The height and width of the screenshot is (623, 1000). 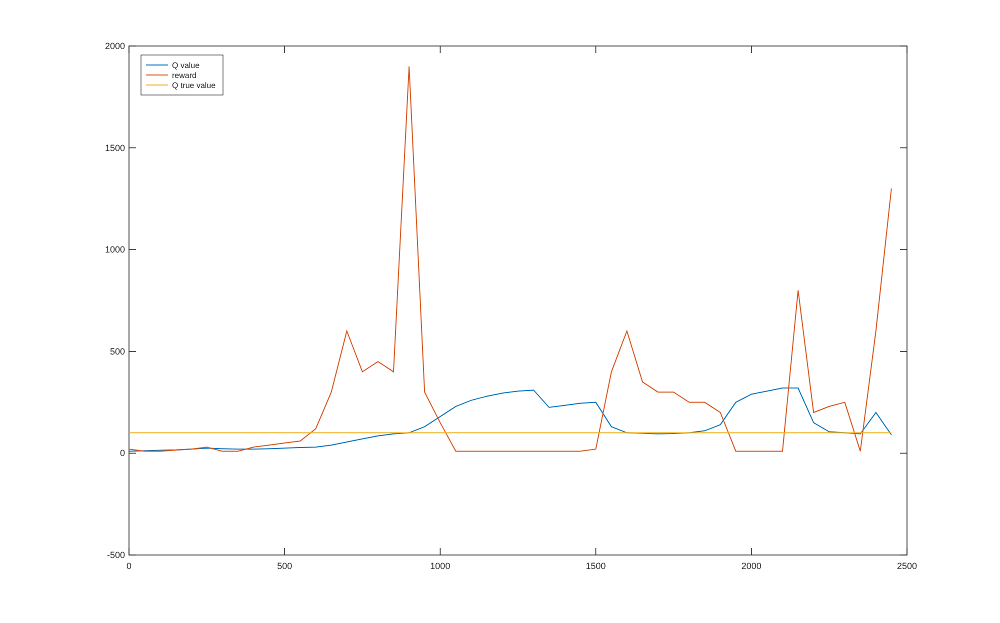 I want to click on legend-label: Q true value, so click(x=194, y=85).